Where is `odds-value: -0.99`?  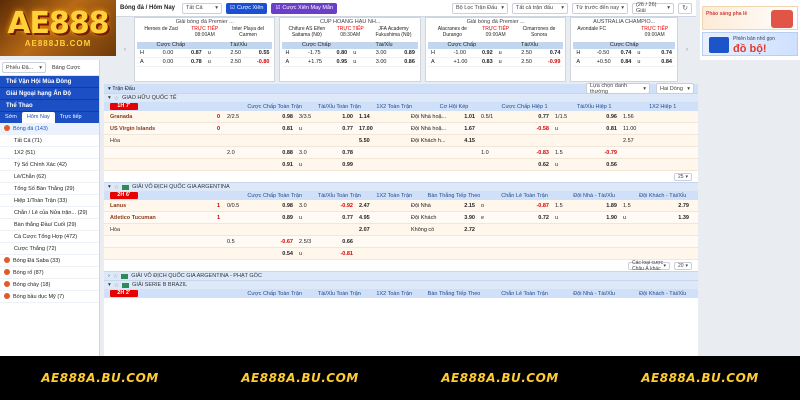 odds-value: -0.99 is located at coordinates (552, 62).